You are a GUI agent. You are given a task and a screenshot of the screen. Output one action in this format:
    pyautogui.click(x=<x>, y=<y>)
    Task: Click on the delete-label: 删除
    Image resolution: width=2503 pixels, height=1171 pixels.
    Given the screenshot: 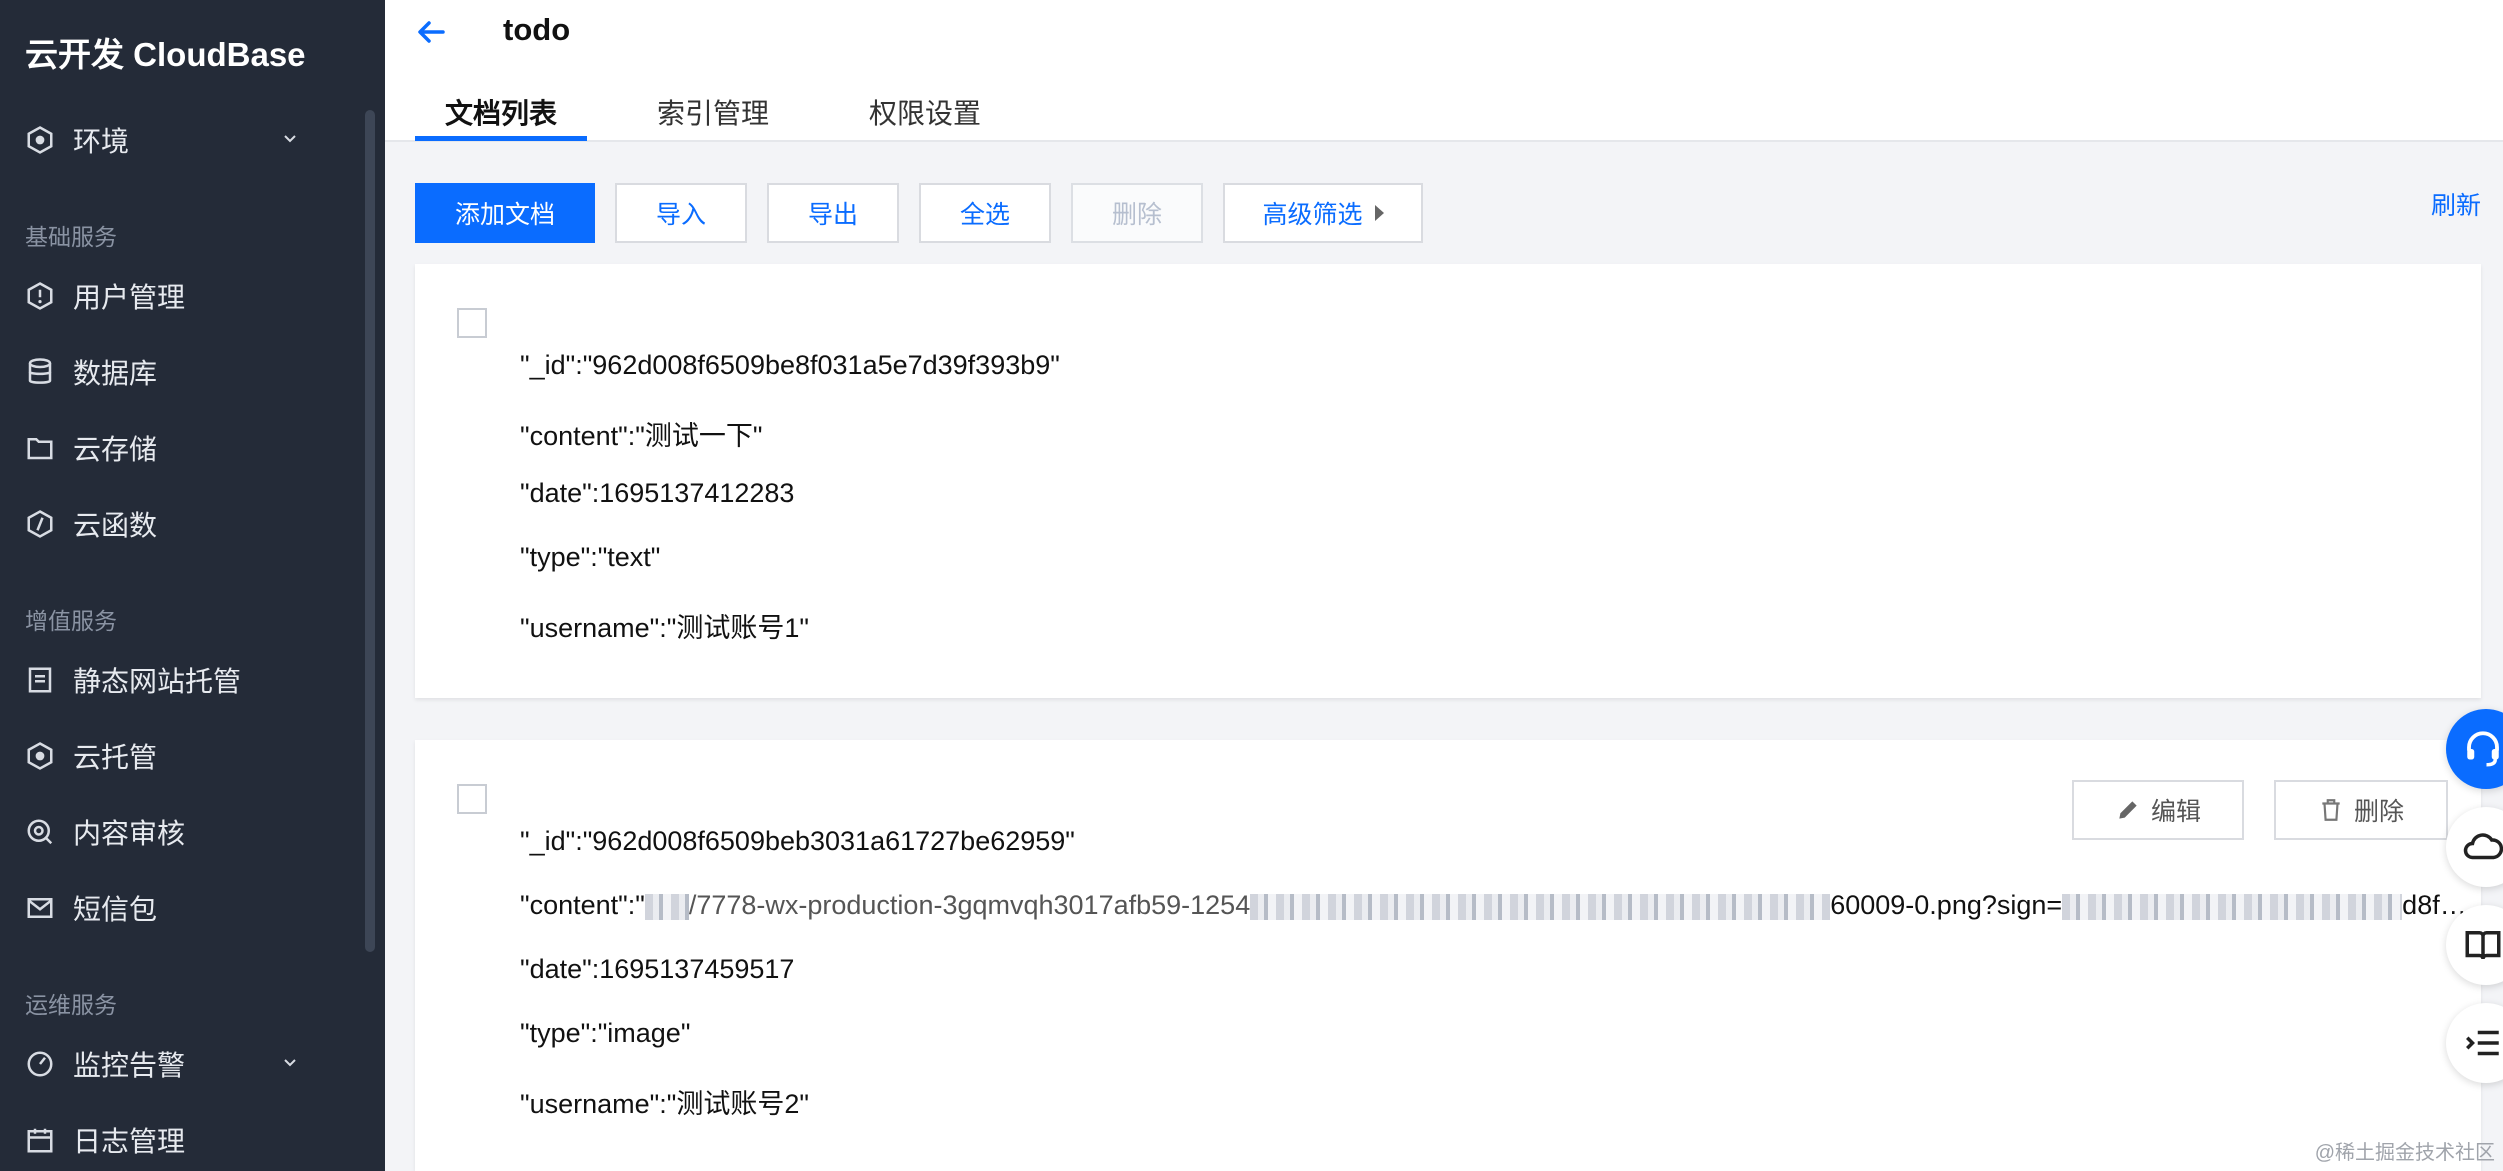 What is the action you would take?
    pyautogui.click(x=2378, y=812)
    